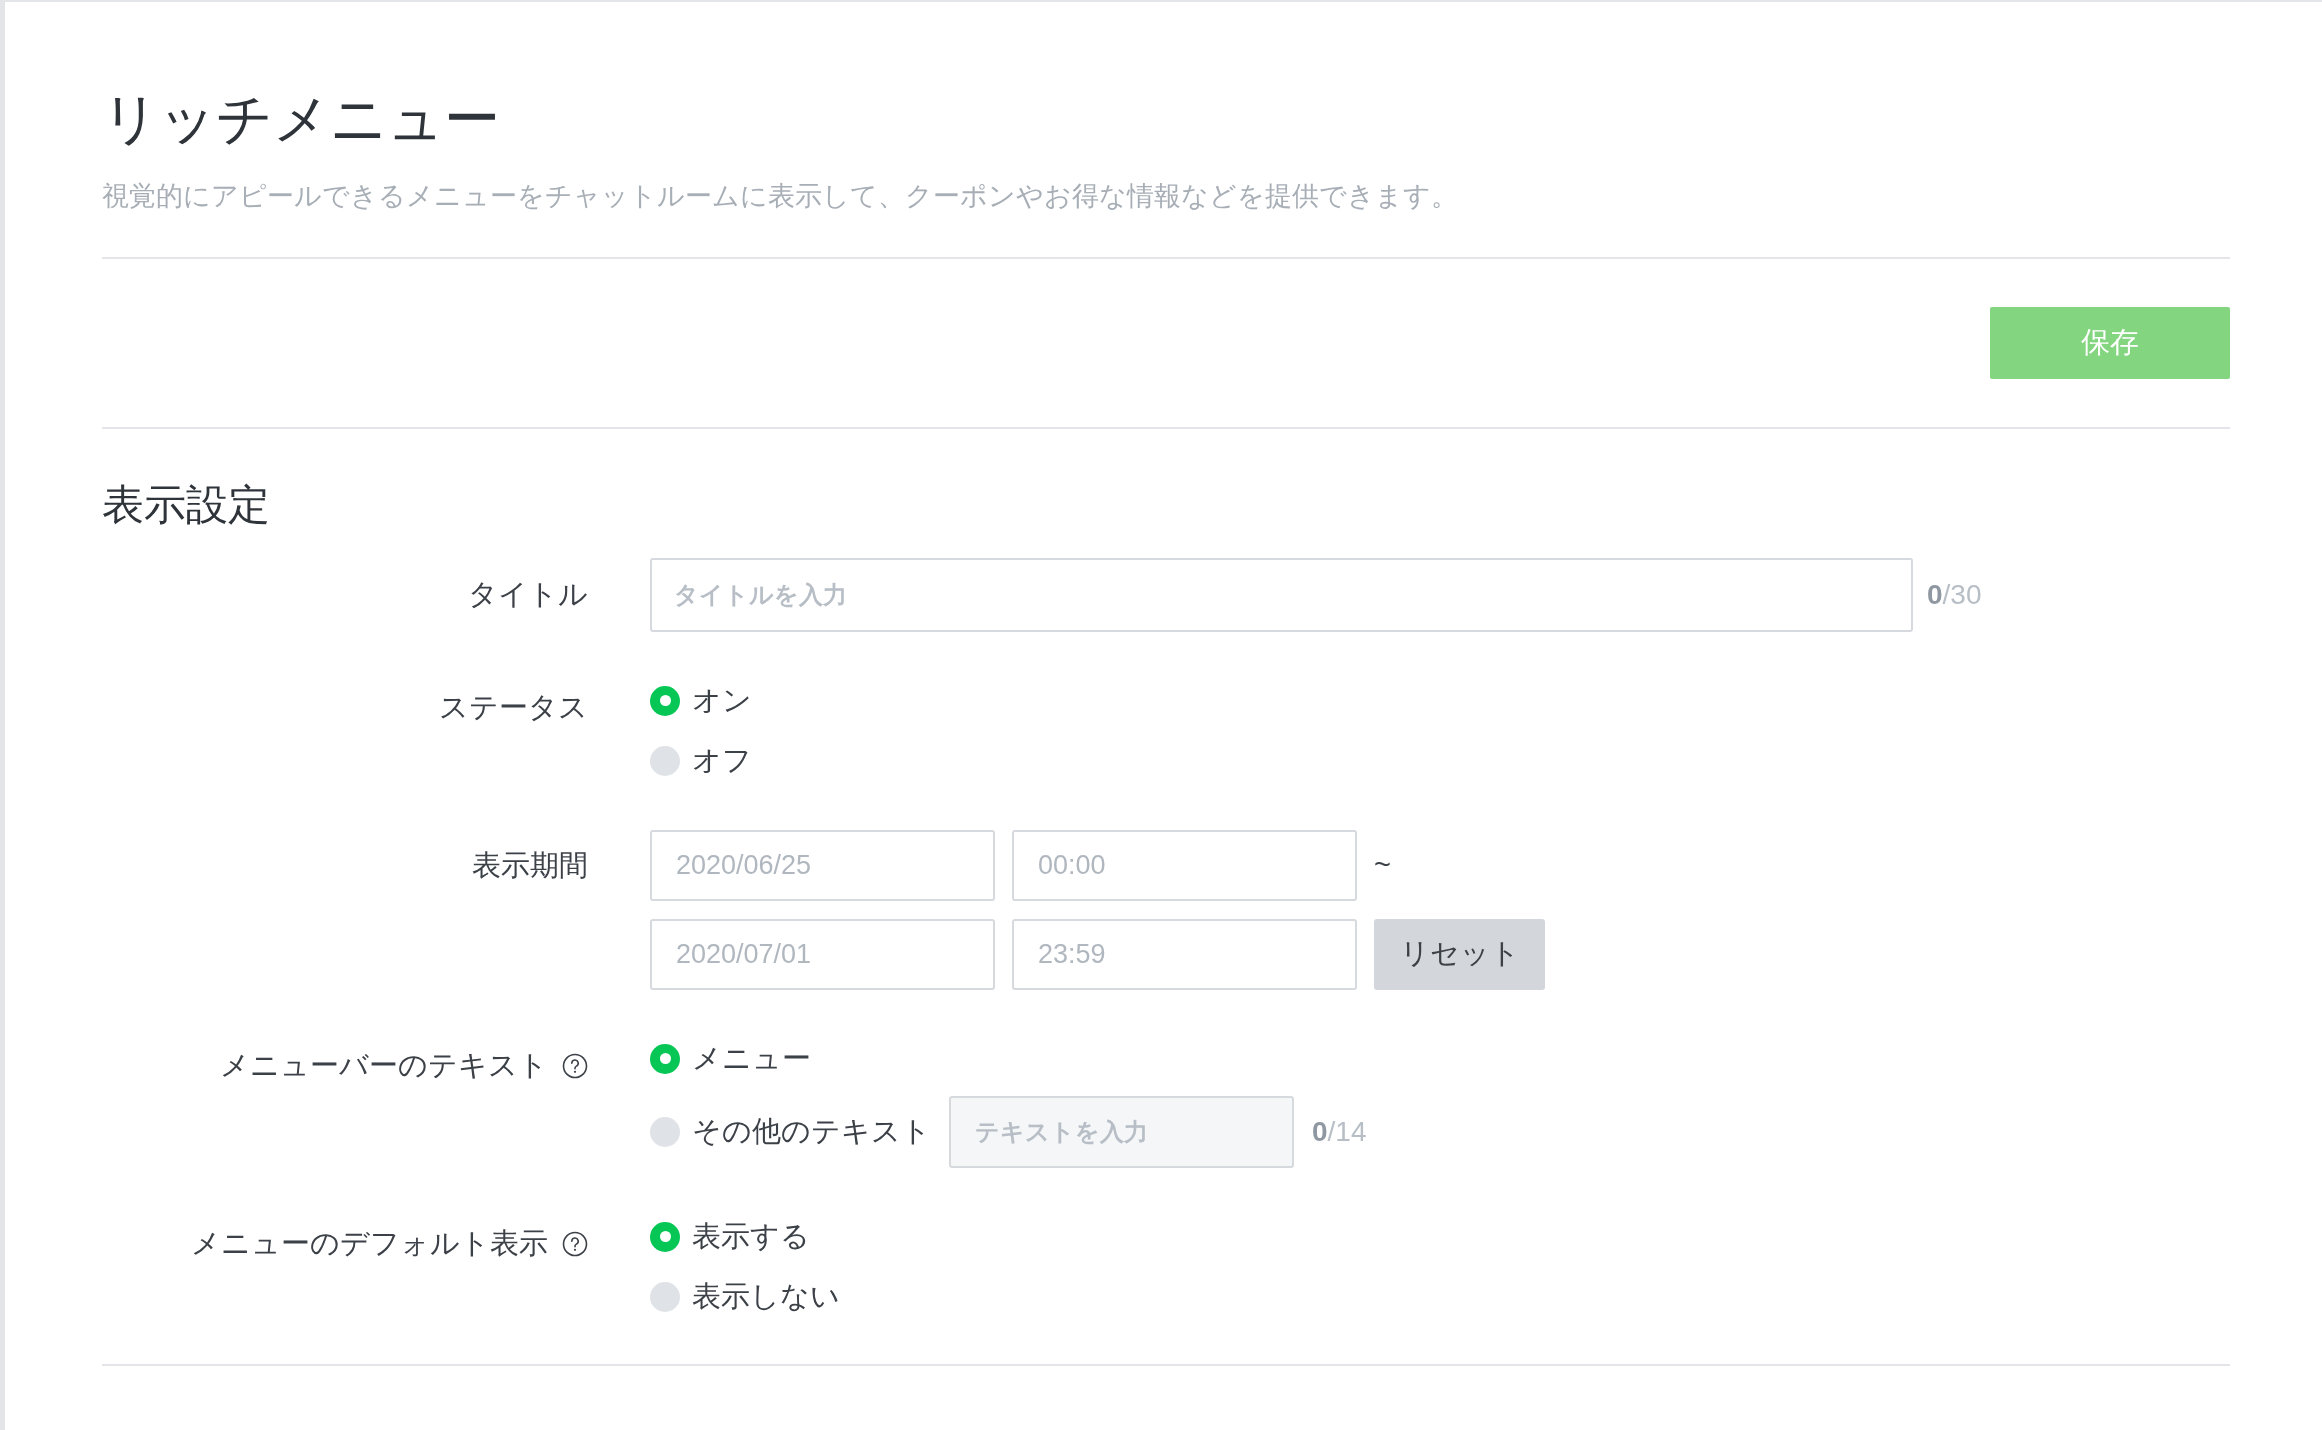 The image size is (2322, 1430). What do you see at coordinates (530, 865) in the screenshot?
I see `field-label: 表示期間` at bounding box center [530, 865].